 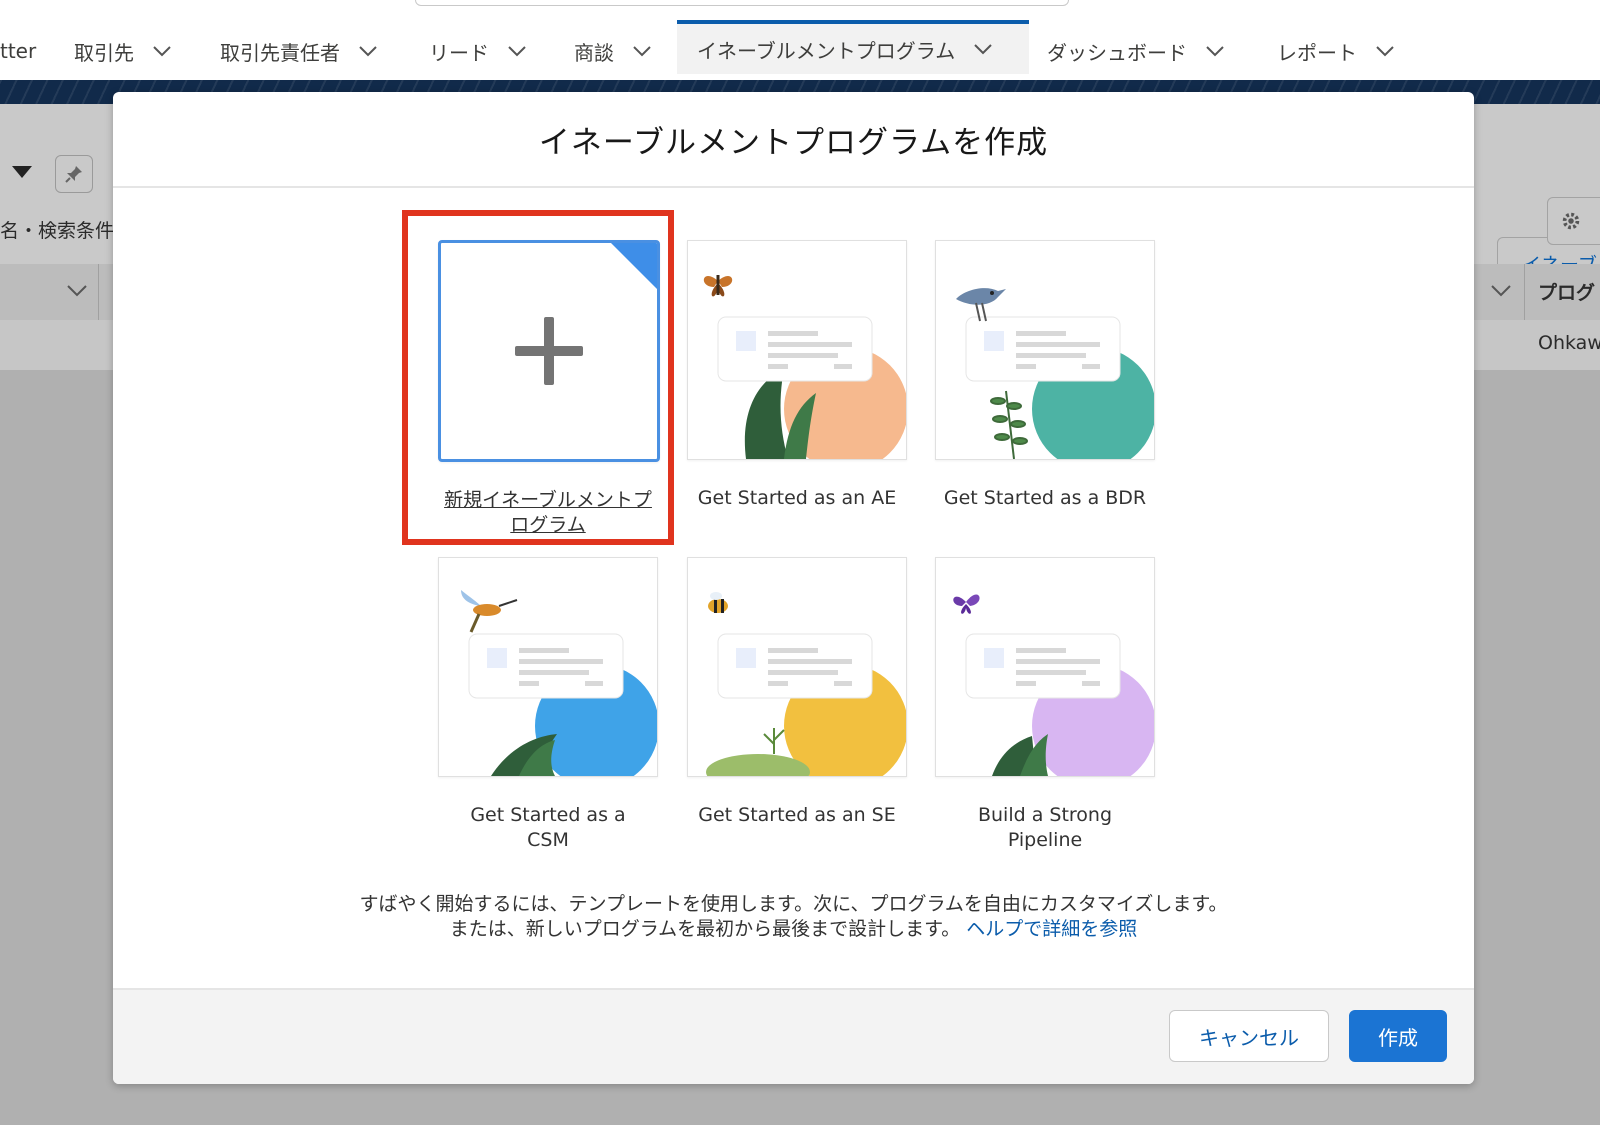 I want to click on tile-label: Build a Strong Pipeline, so click(x=1045, y=828).